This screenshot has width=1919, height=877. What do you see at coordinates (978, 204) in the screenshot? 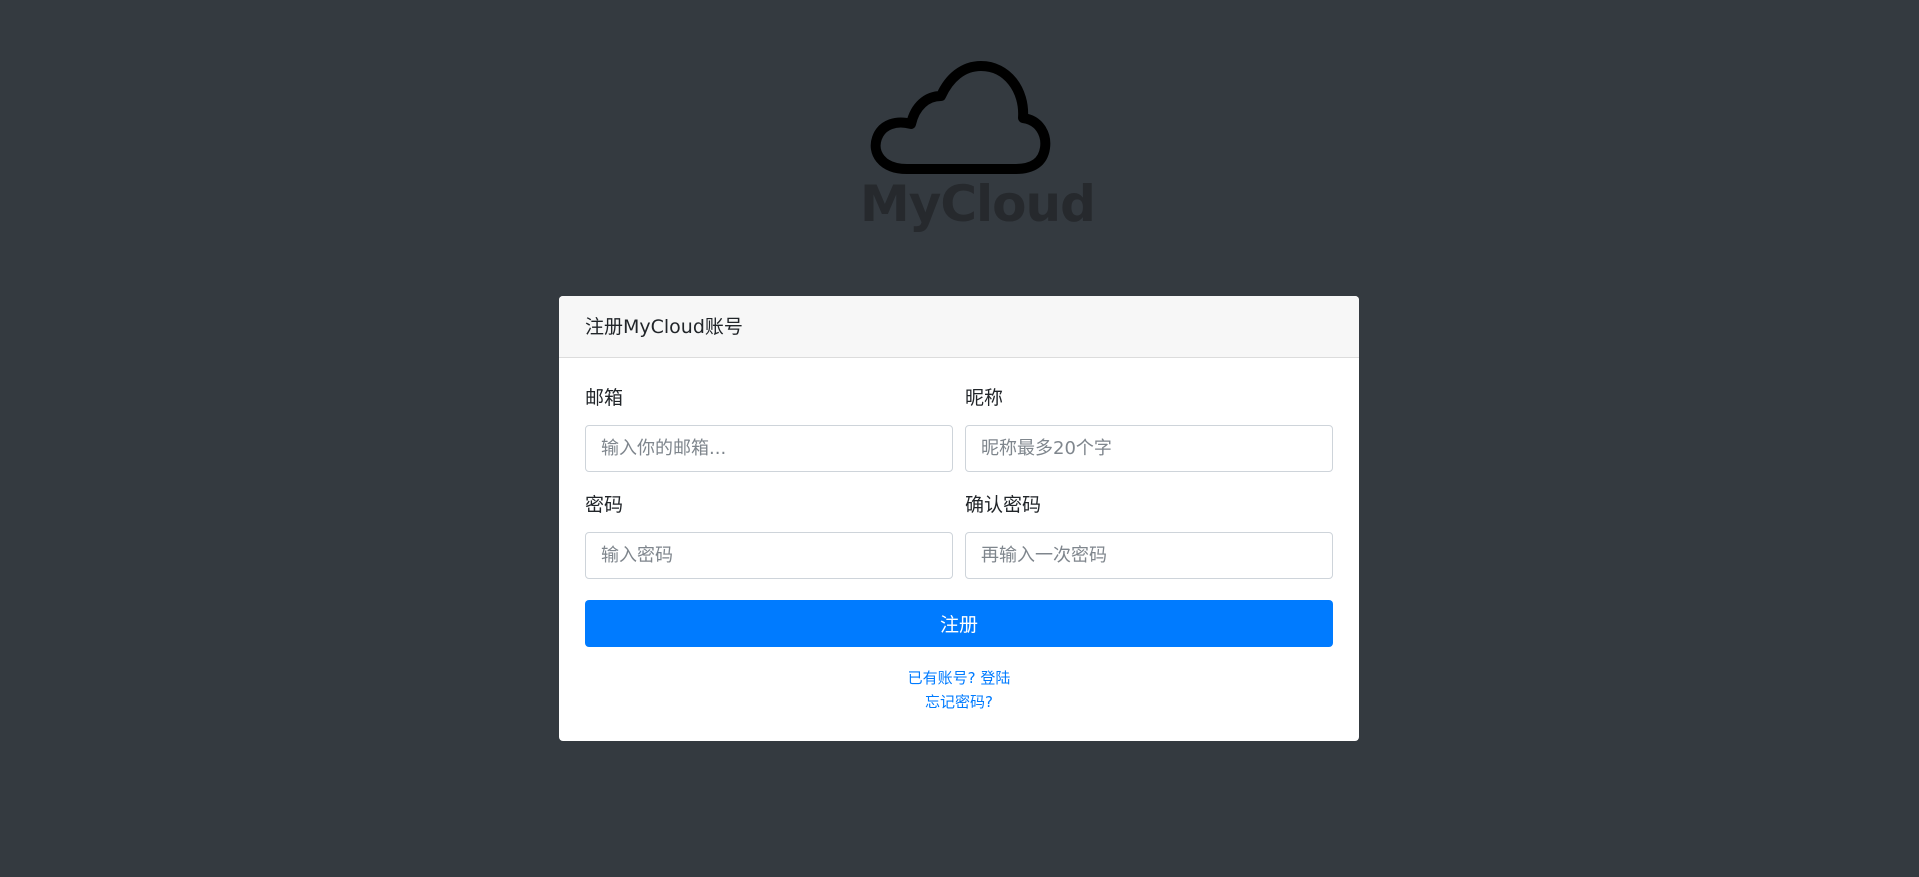
I see `brand-name: MyCloud` at bounding box center [978, 204].